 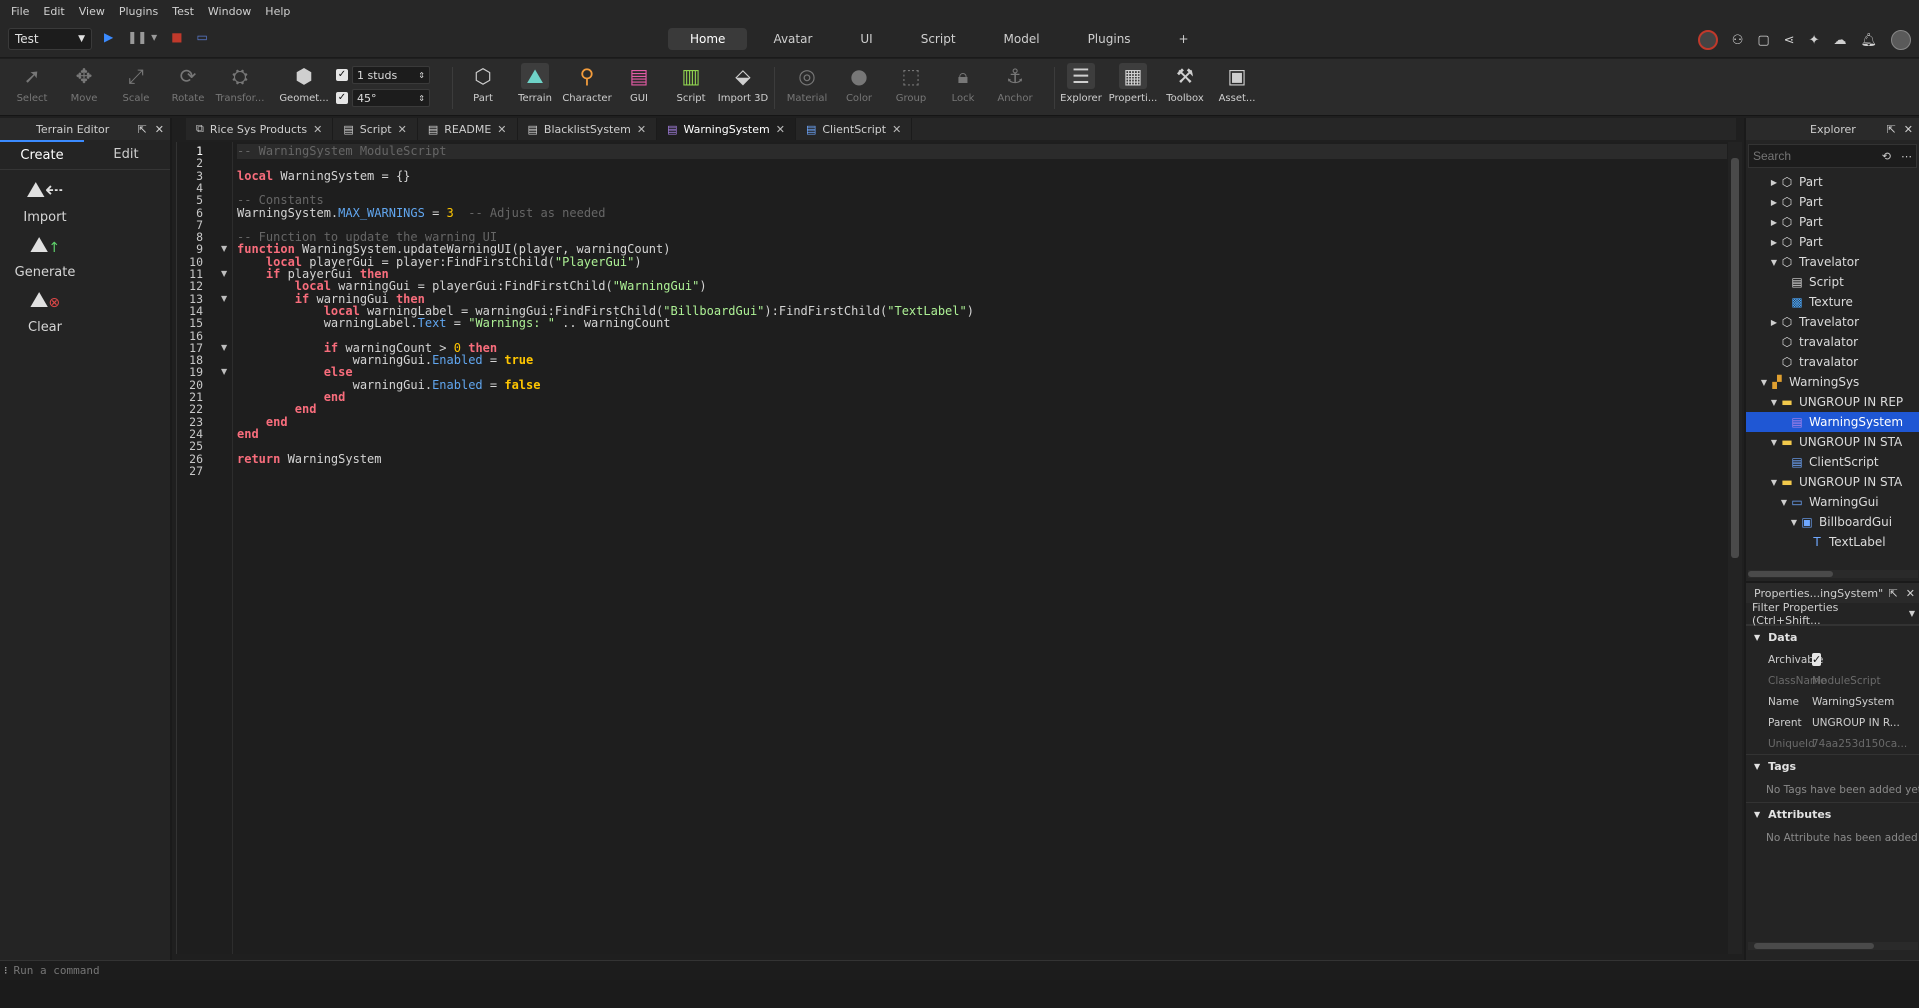 What do you see at coordinates (138, 11) in the screenshot?
I see `menu-item-plugins: Plugins` at bounding box center [138, 11].